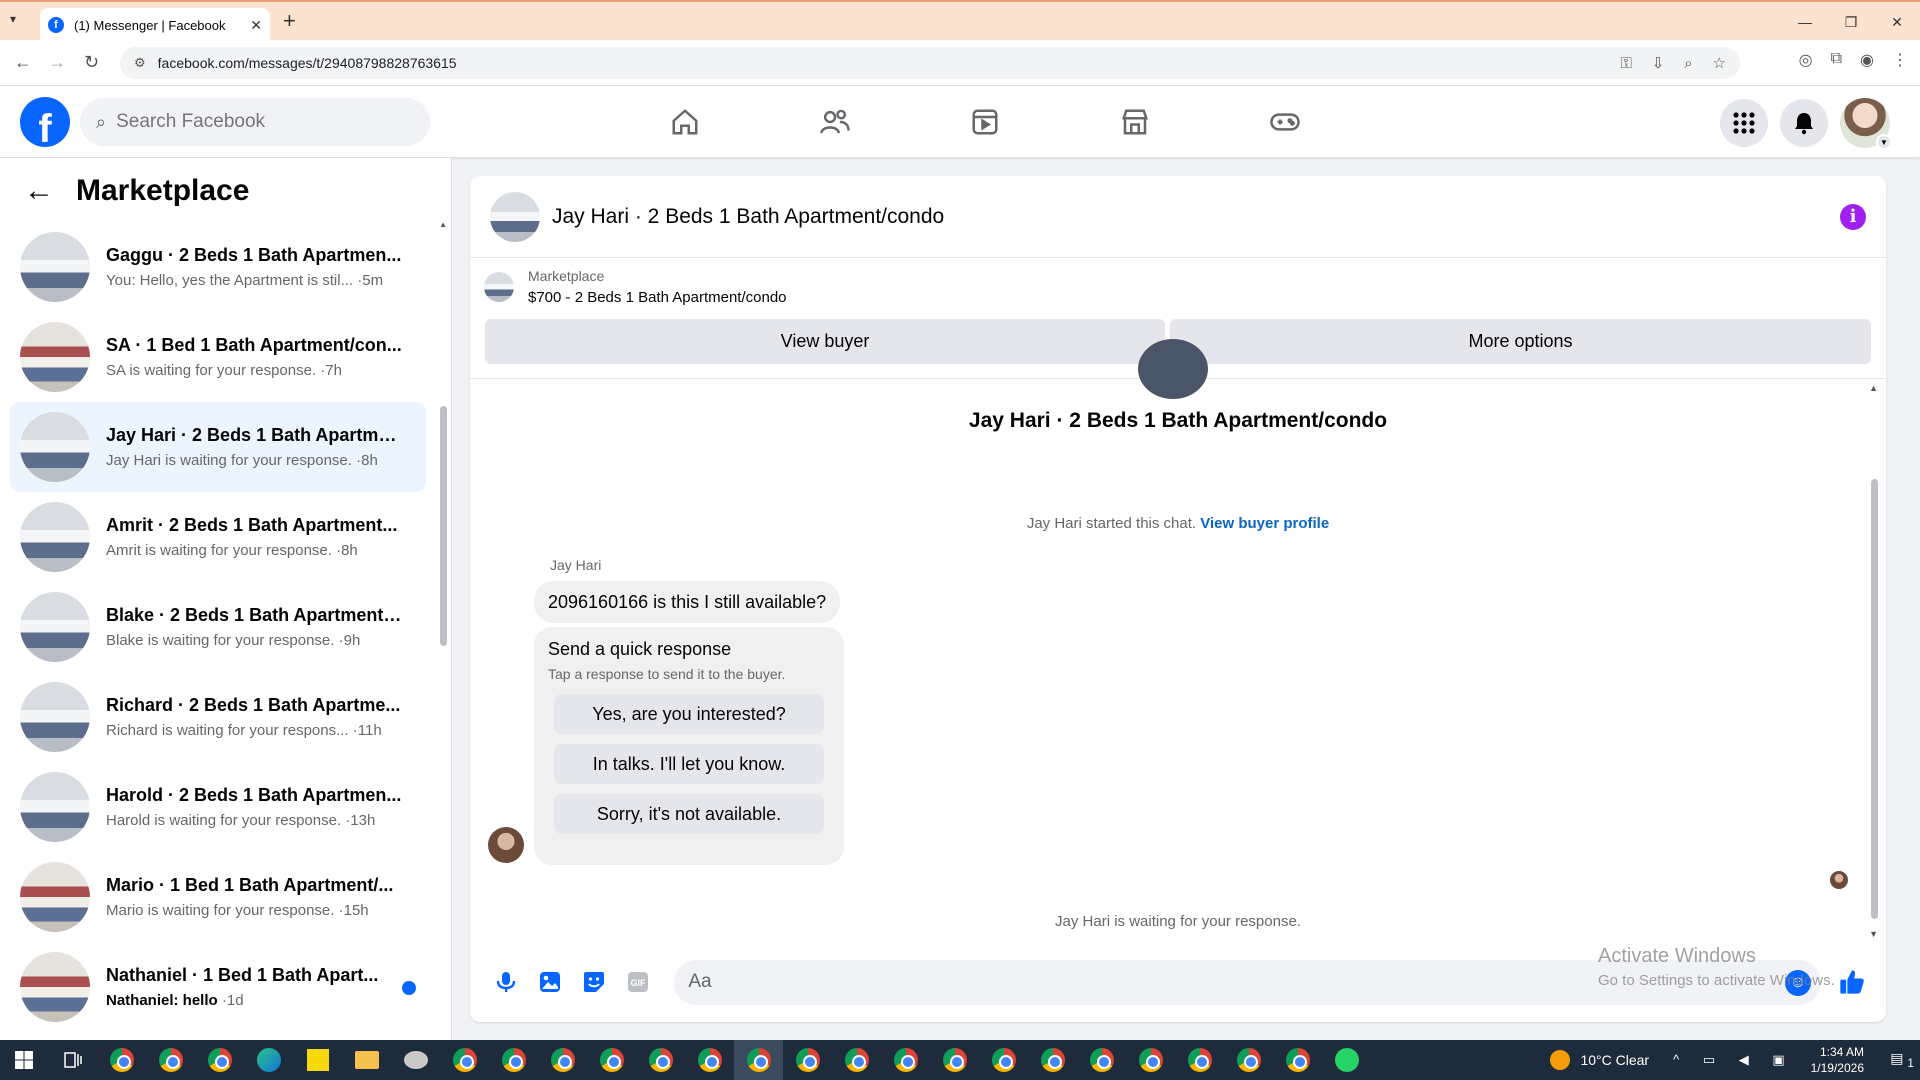 This screenshot has width=1920, height=1080. I want to click on quick-reply-in-talks-button: In talks. I'll let you know., so click(689, 764).